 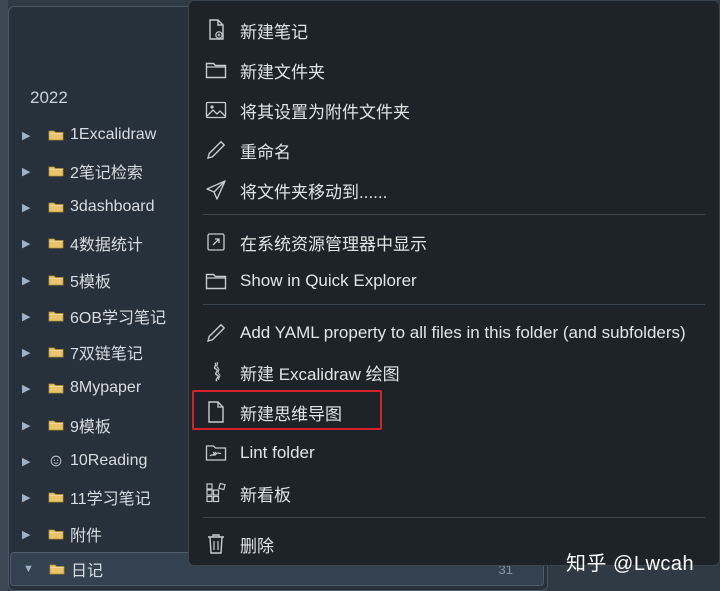 I want to click on tree-item-templates-5: ▶ 5模板, so click(x=107, y=280).